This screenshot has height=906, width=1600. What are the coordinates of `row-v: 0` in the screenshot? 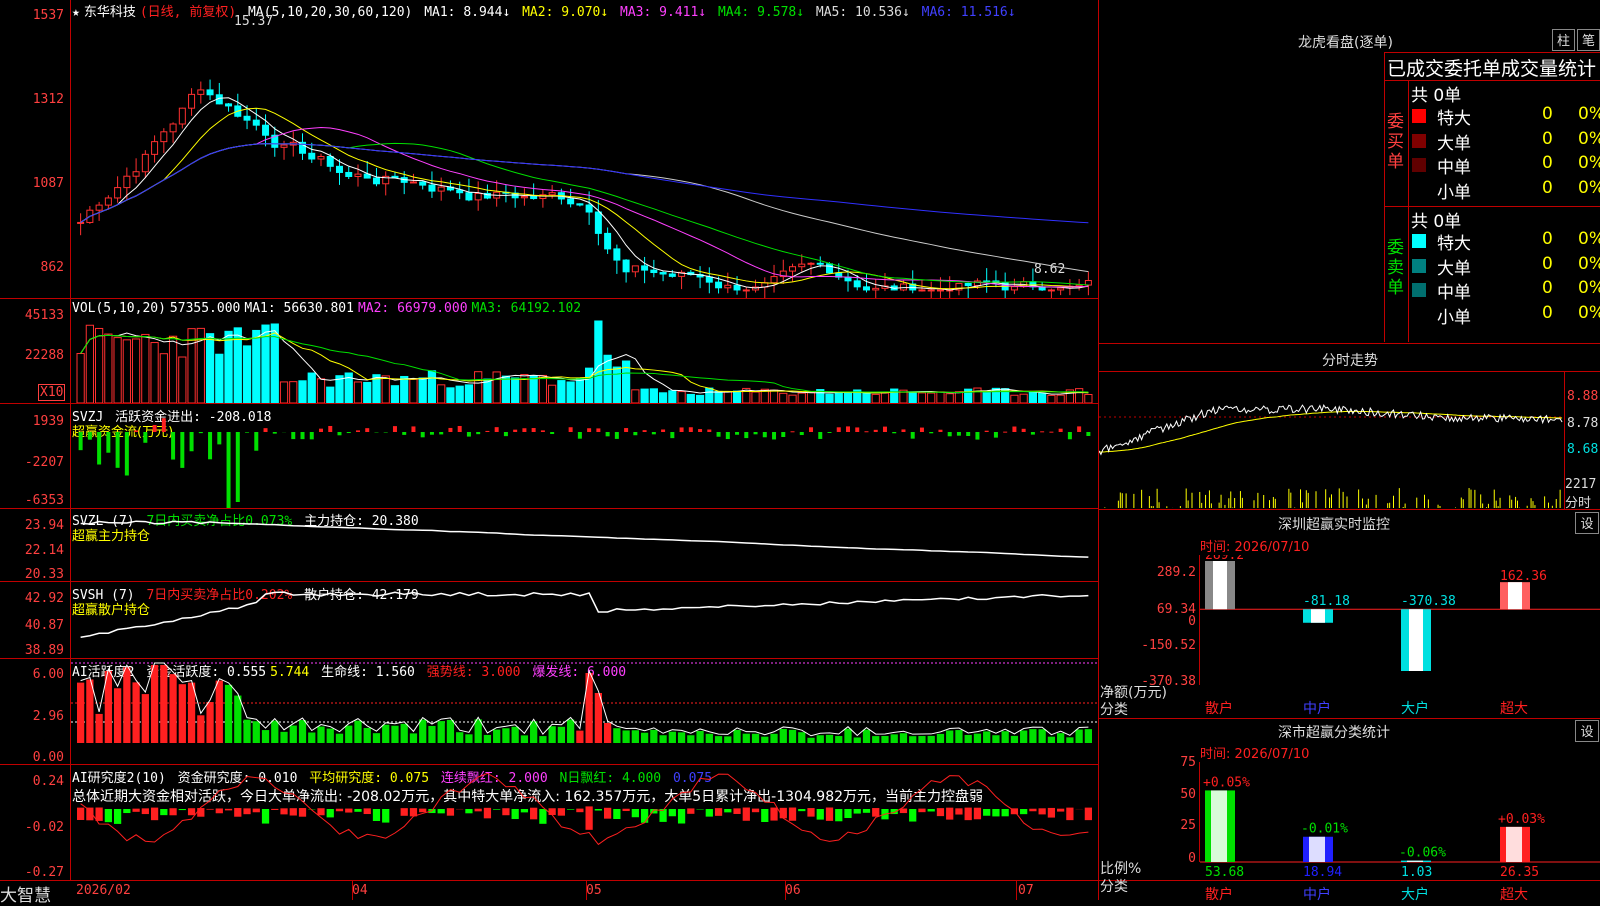 It's located at (1547, 313).